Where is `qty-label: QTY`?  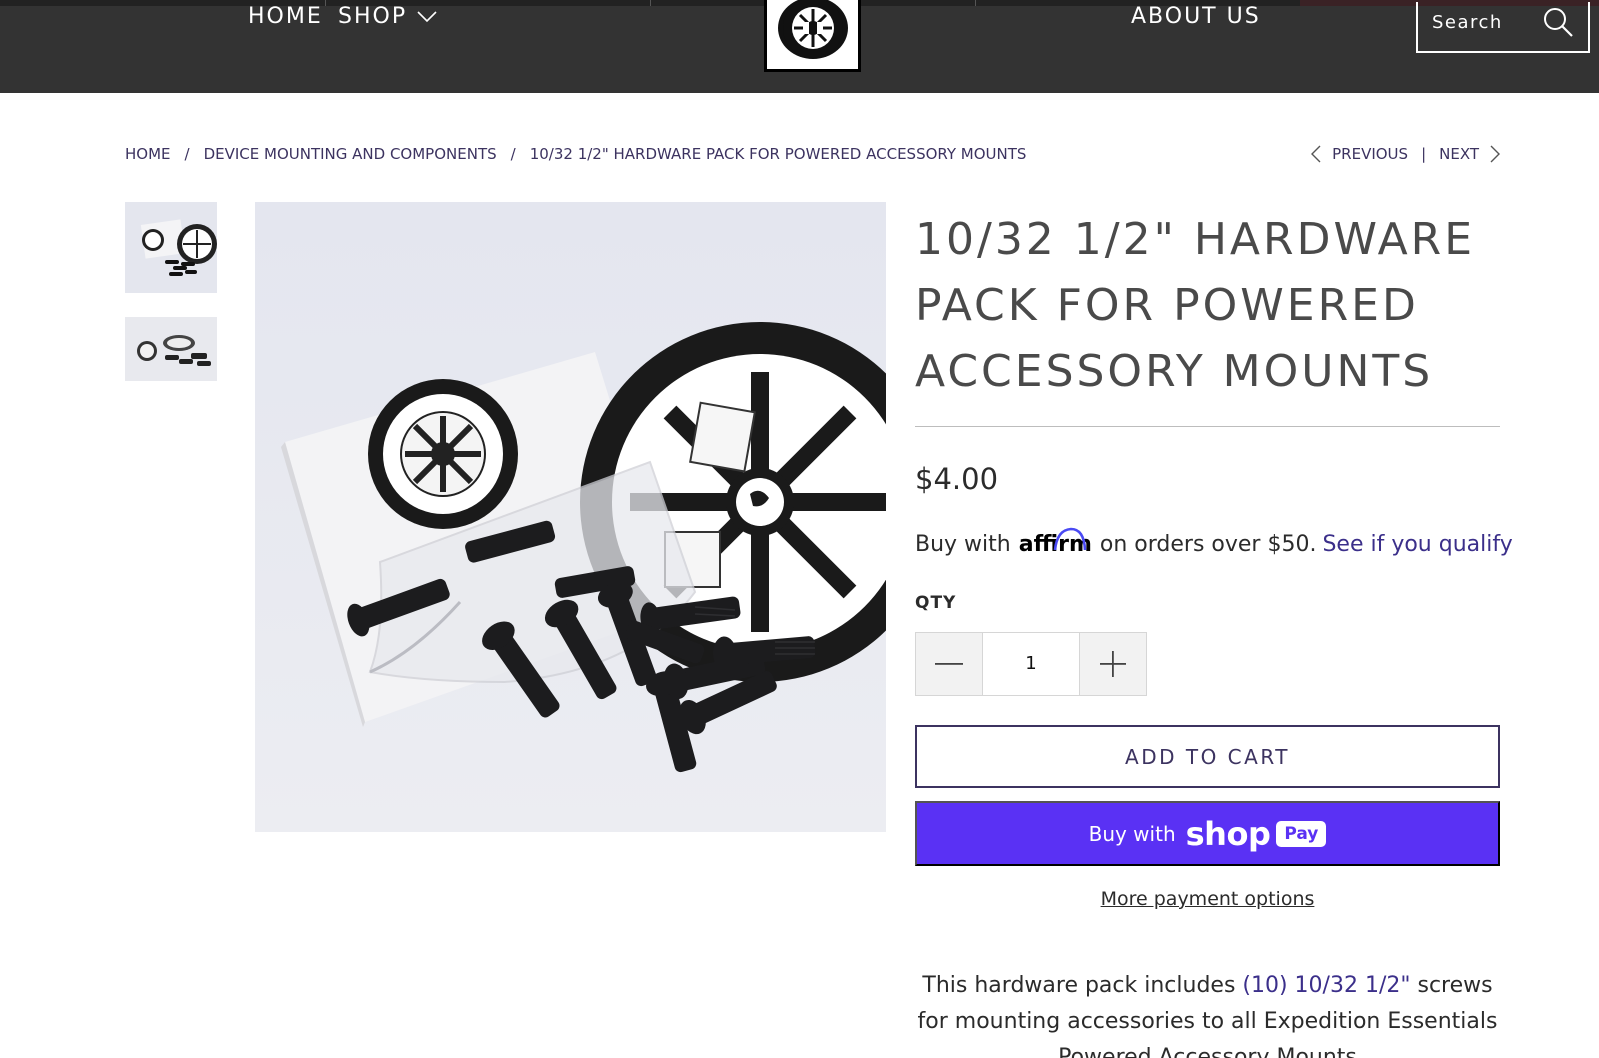 qty-label: QTY is located at coordinates (936, 603).